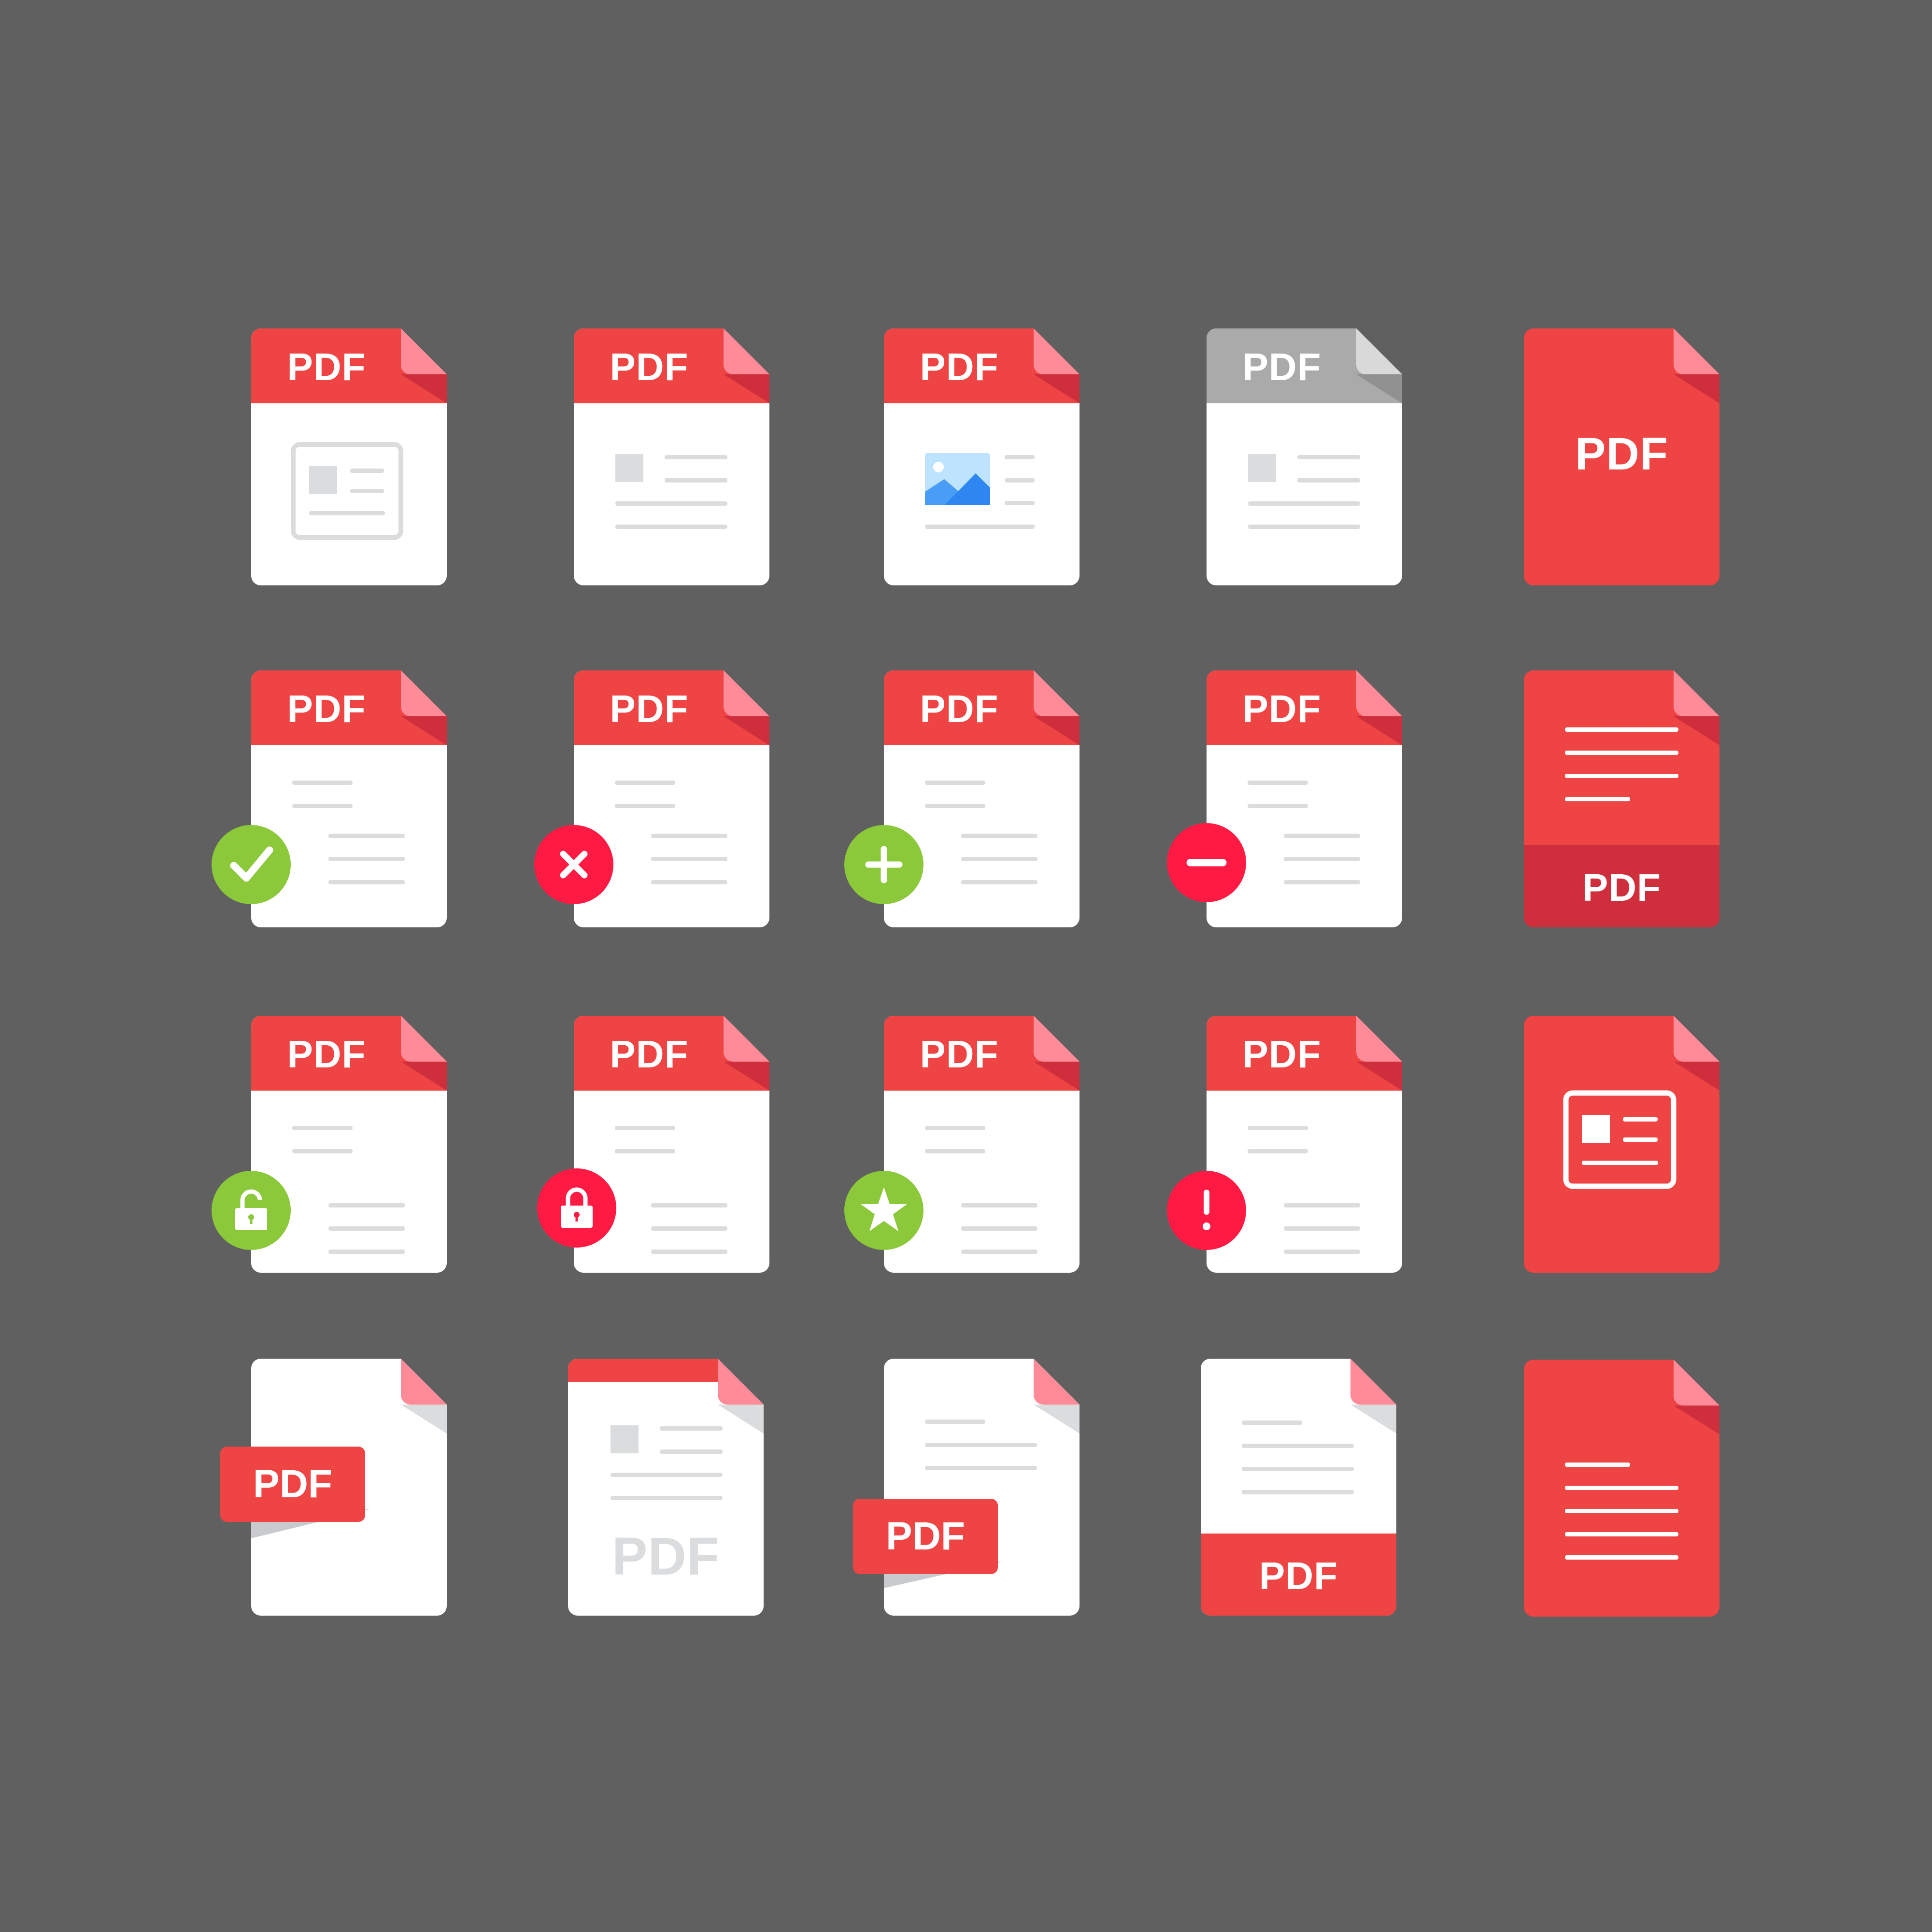  What do you see at coordinates (573, 864) in the screenshot?
I see `close-icon` at bounding box center [573, 864].